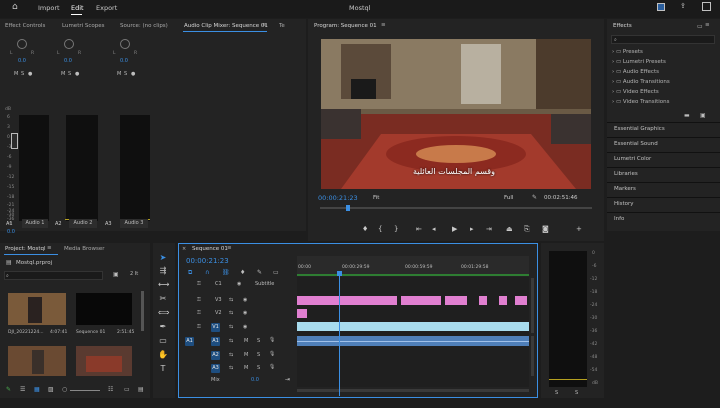 Image resolution: width=720 pixels, height=408 pixels. I want to click on close-icon: ×, so click(184, 249).